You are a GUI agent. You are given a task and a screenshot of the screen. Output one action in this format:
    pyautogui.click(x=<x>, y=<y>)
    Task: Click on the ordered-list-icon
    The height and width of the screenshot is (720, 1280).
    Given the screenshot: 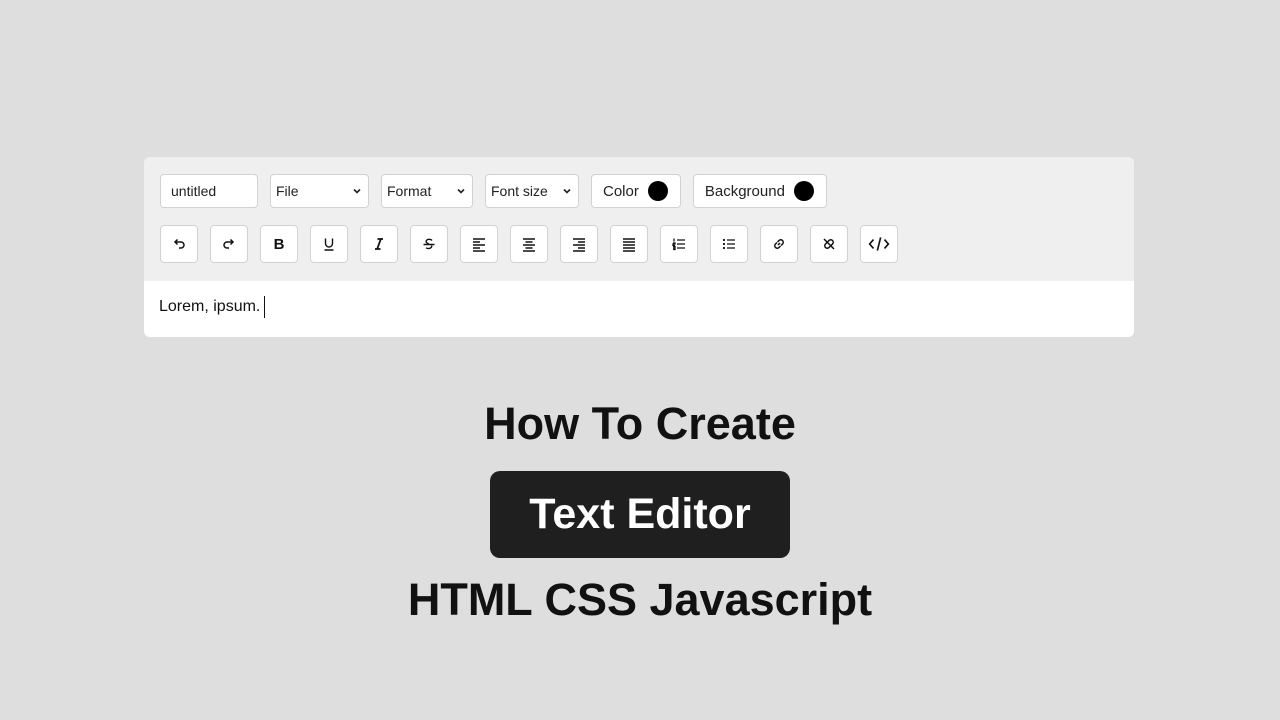 What is the action you would take?
    pyautogui.click(x=678, y=244)
    